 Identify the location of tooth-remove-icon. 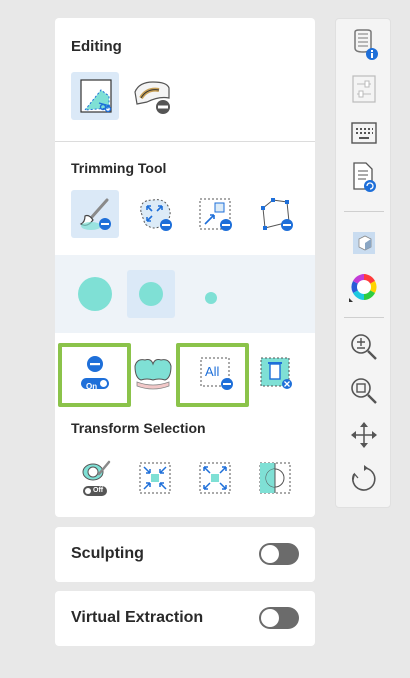
(152, 97).